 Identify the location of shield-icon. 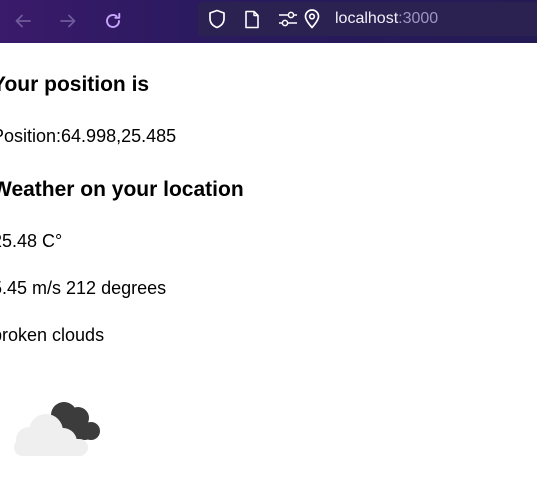
(217, 19).